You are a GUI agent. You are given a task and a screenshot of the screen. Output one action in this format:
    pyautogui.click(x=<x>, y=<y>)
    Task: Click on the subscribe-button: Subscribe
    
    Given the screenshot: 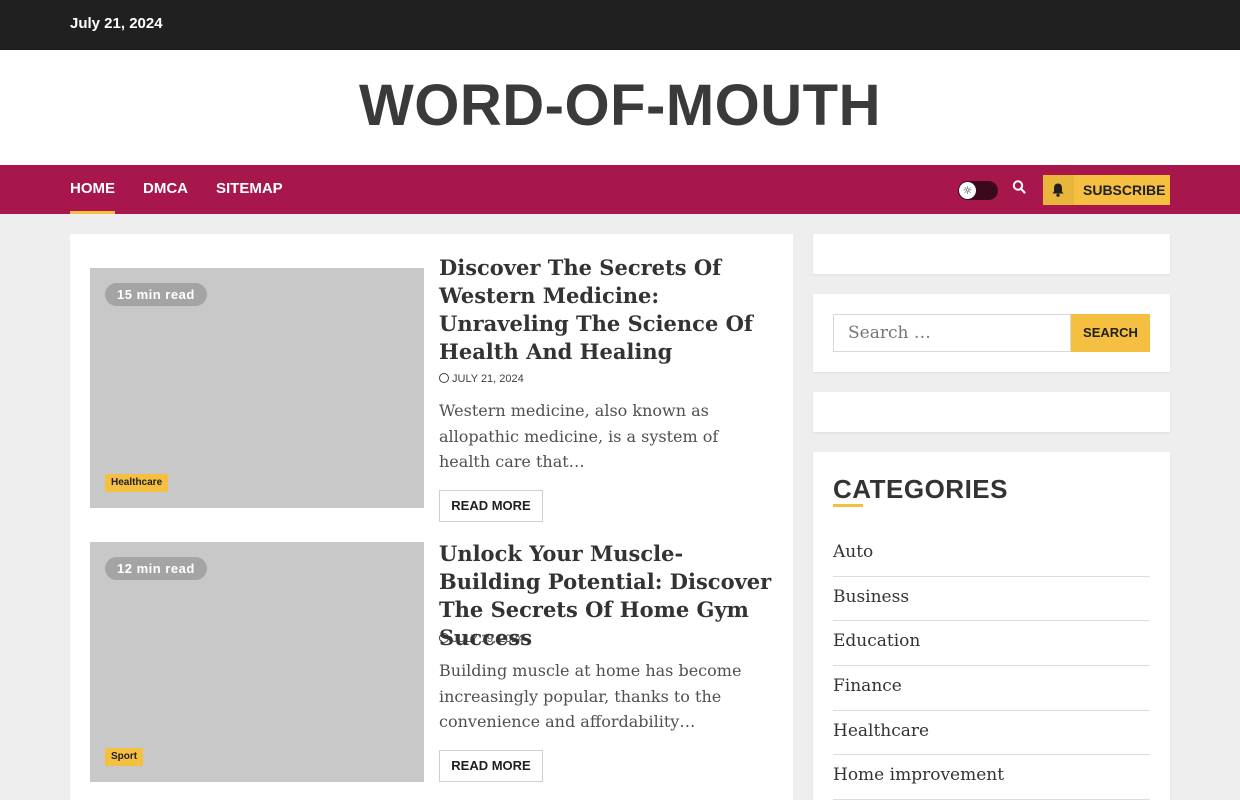 What is the action you would take?
    pyautogui.click(x=1106, y=190)
    